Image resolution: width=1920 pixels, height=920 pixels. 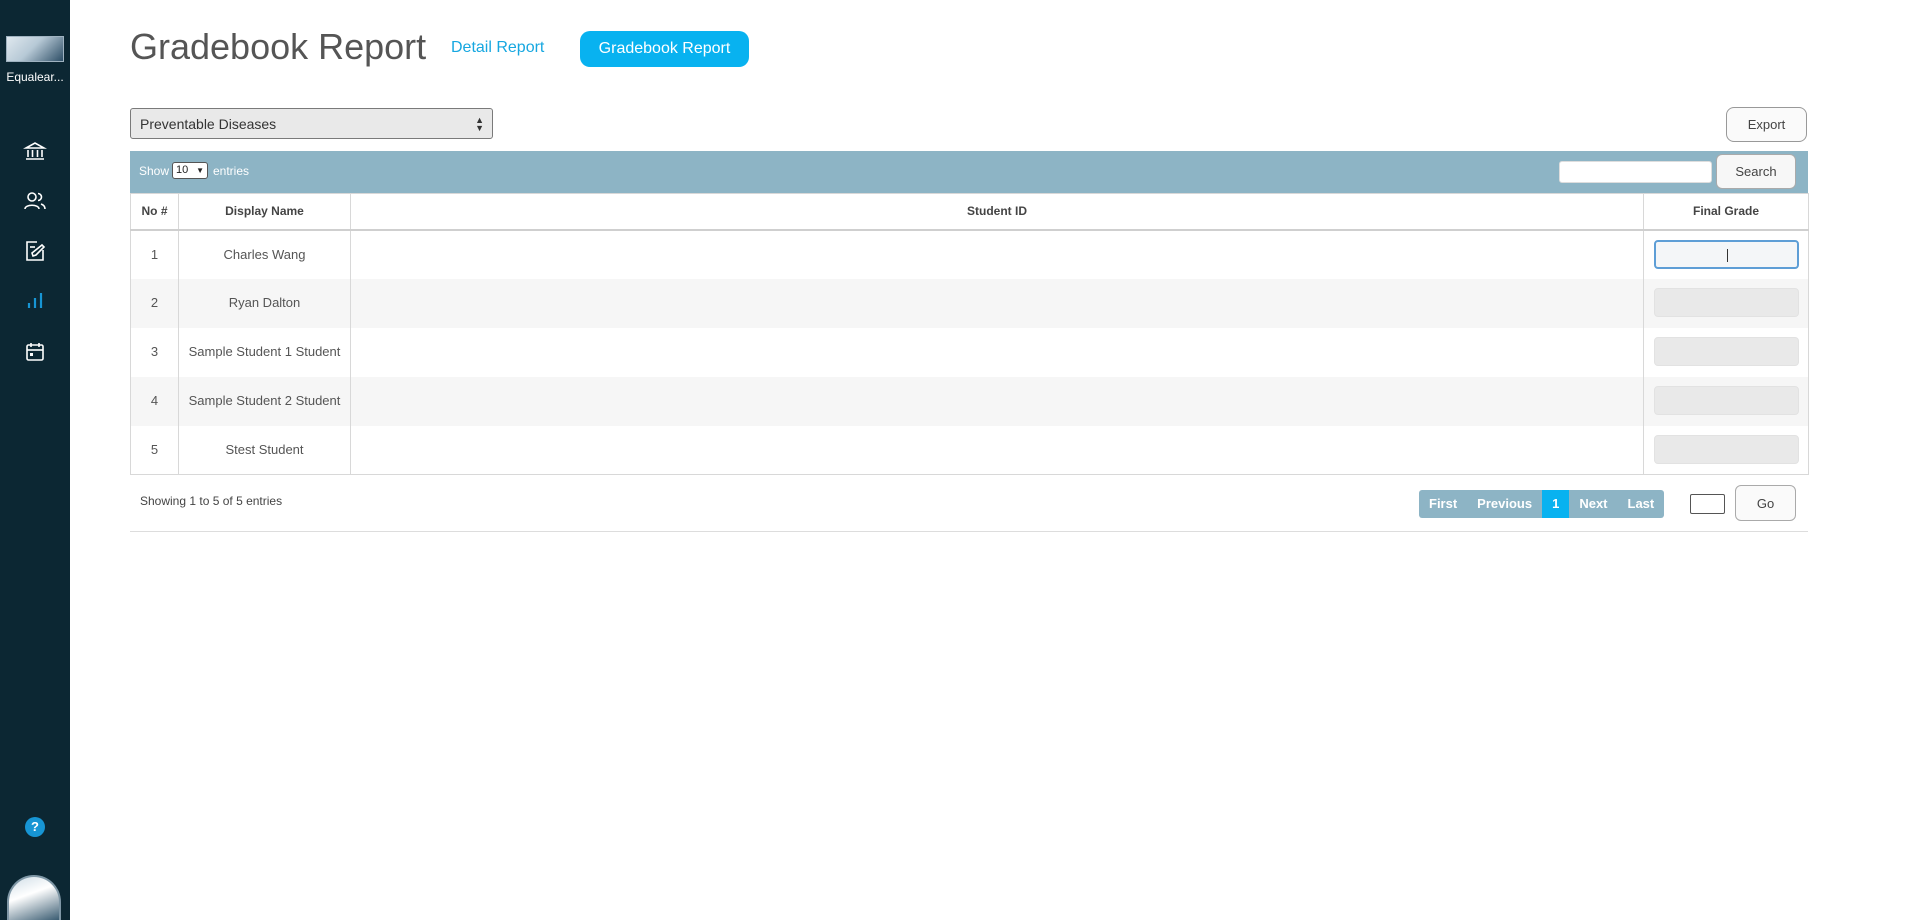 I want to click on sidebar: Equalear... ?, so click(x=35, y=460).